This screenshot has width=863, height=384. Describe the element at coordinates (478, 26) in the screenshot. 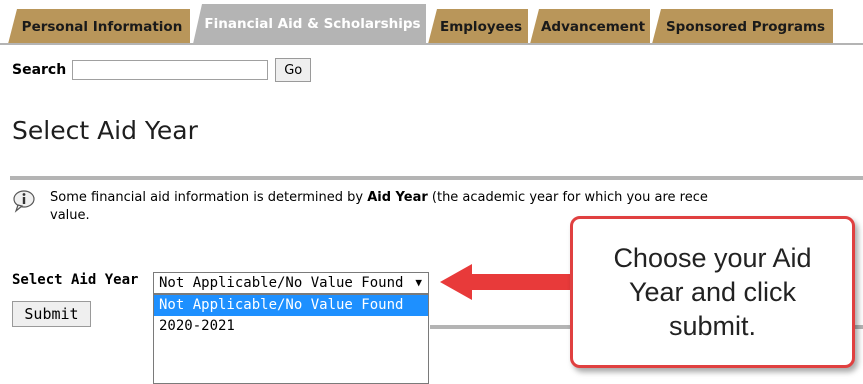

I see `tab-employees: Employees` at that location.